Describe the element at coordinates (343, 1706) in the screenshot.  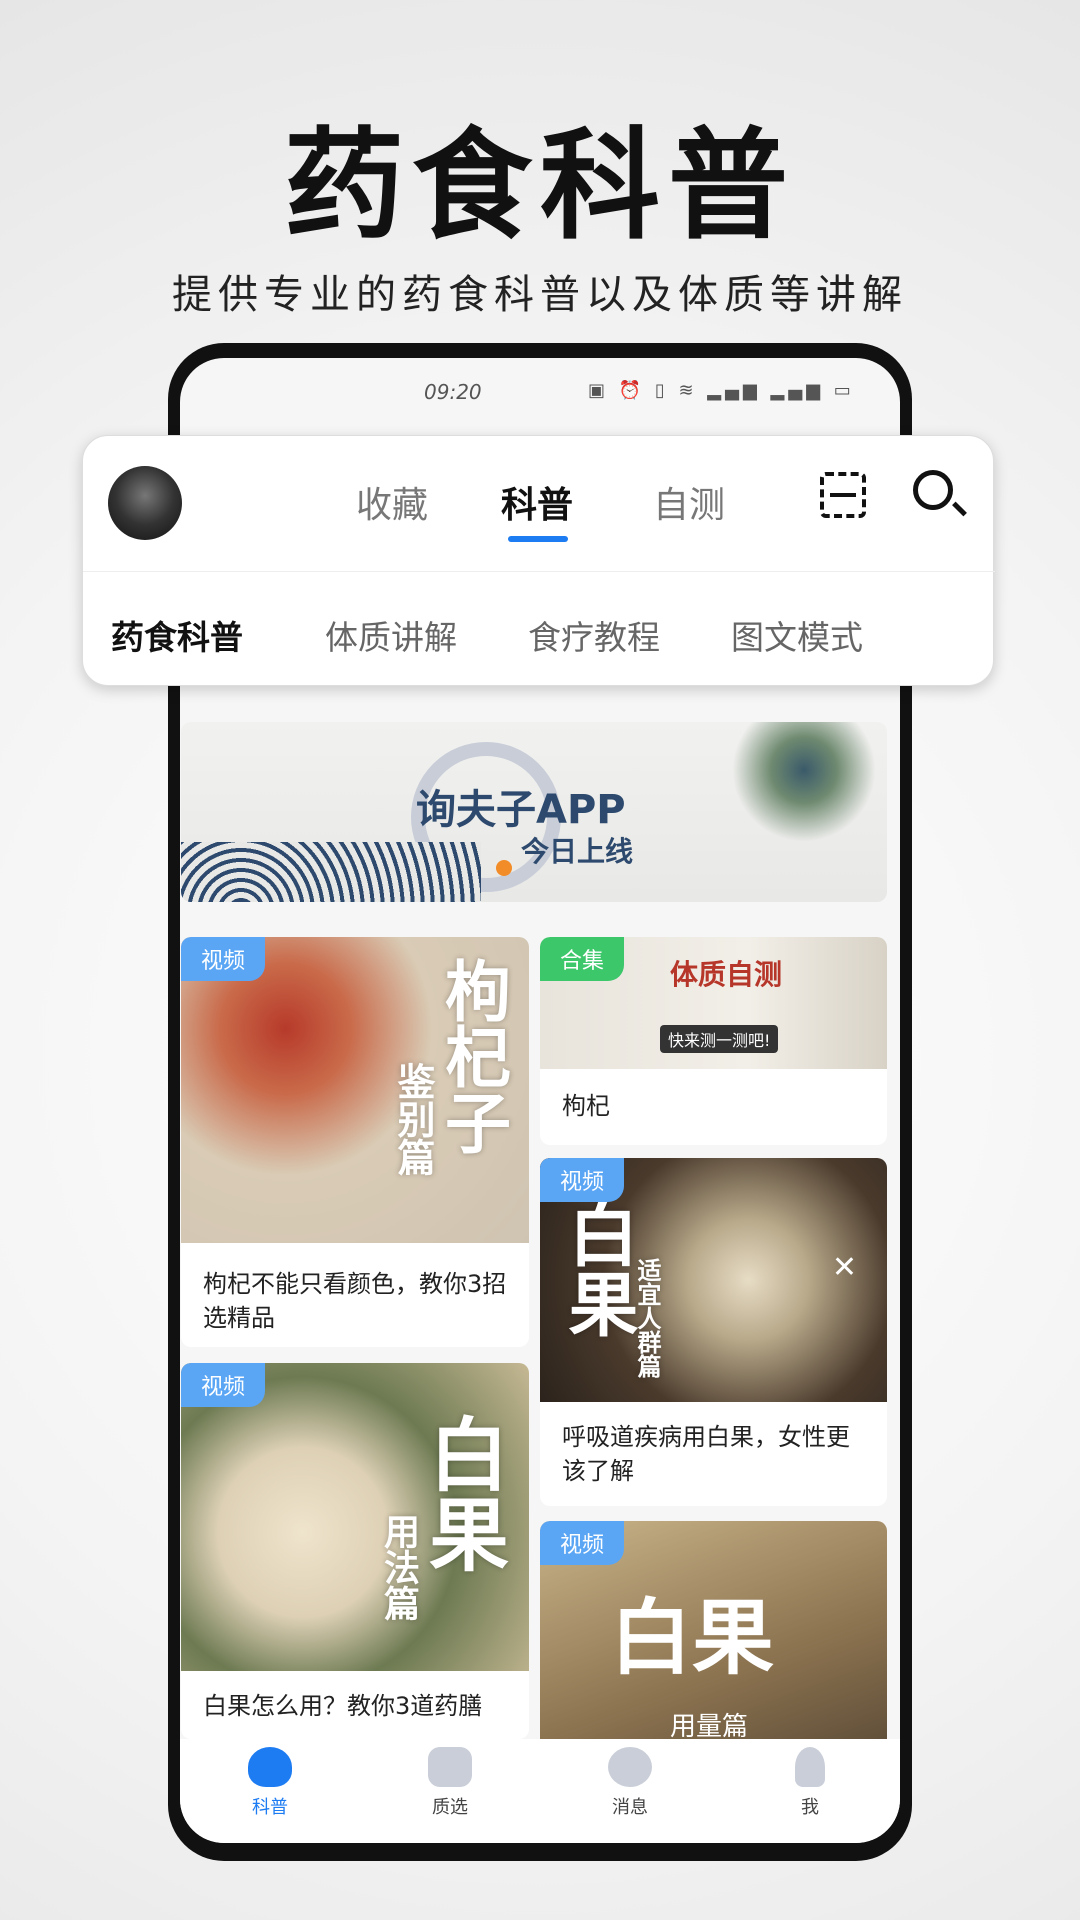
I see `card-caption: 白果怎么用？教你3道药膳` at that location.